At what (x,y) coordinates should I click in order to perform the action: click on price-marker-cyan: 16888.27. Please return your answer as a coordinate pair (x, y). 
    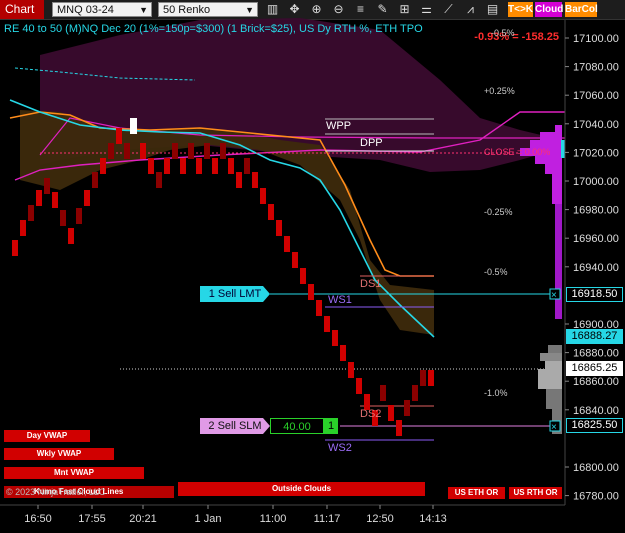
    Looking at the image, I should click on (594, 336).